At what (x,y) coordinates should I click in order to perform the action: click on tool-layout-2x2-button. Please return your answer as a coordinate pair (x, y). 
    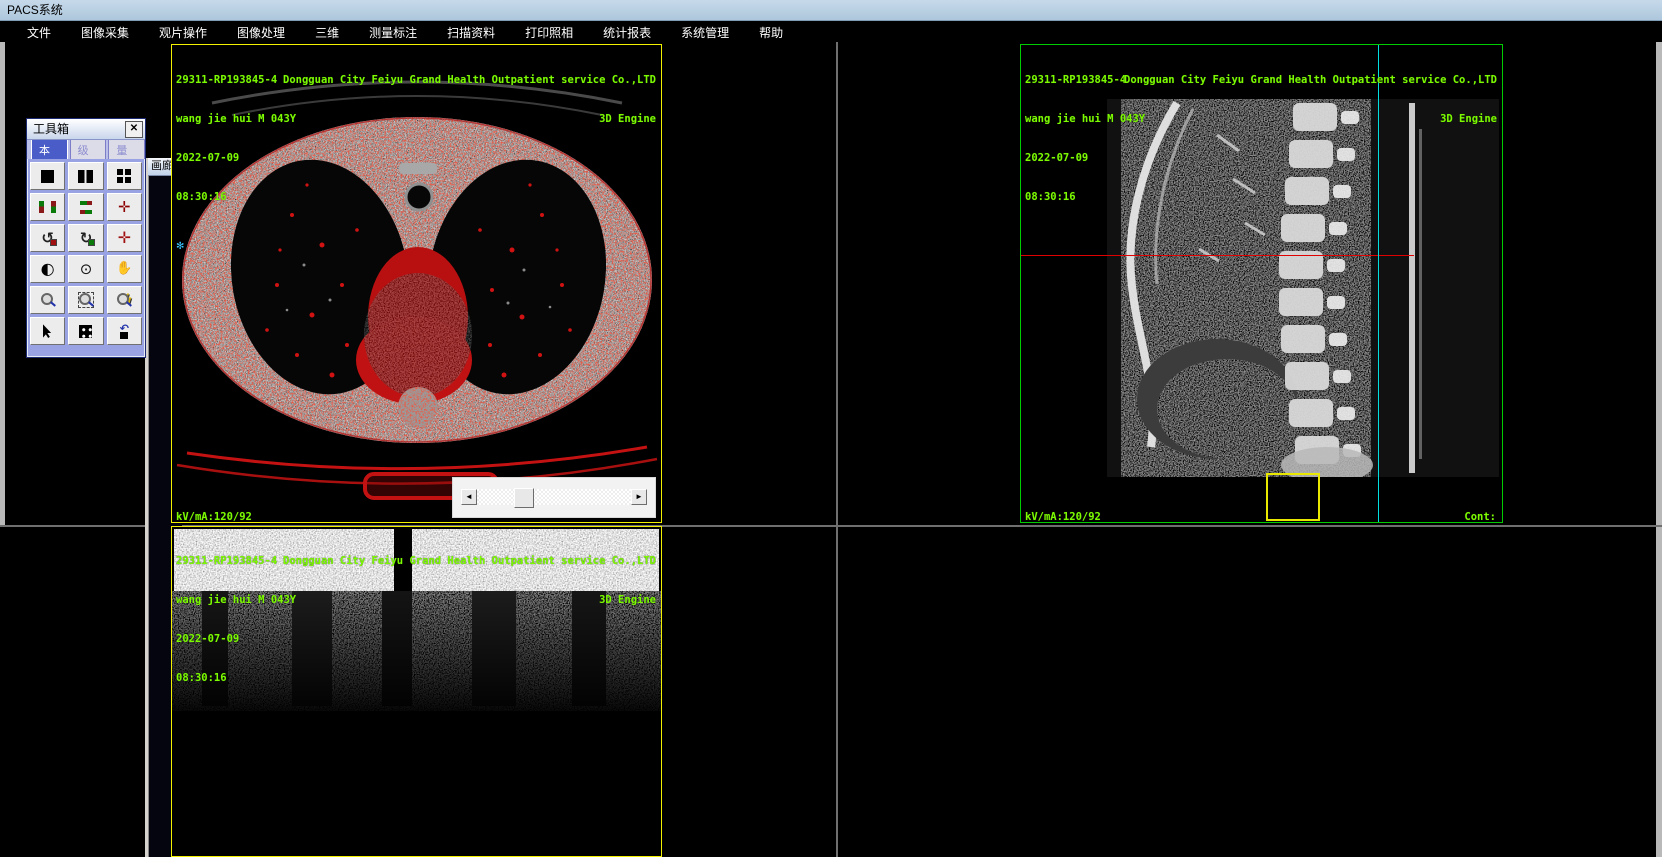
    Looking at the image, I should click on (124, 176).